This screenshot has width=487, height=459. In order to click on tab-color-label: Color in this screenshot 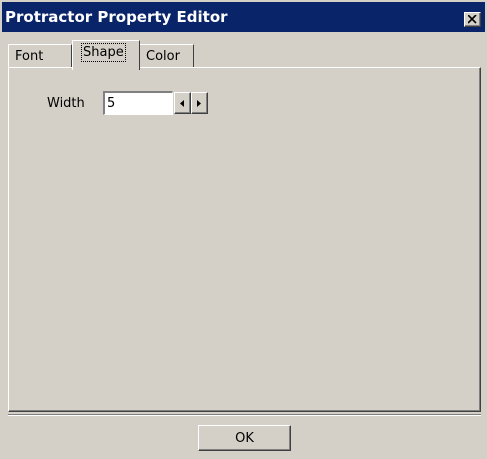, I will do `click(163, 56)`.